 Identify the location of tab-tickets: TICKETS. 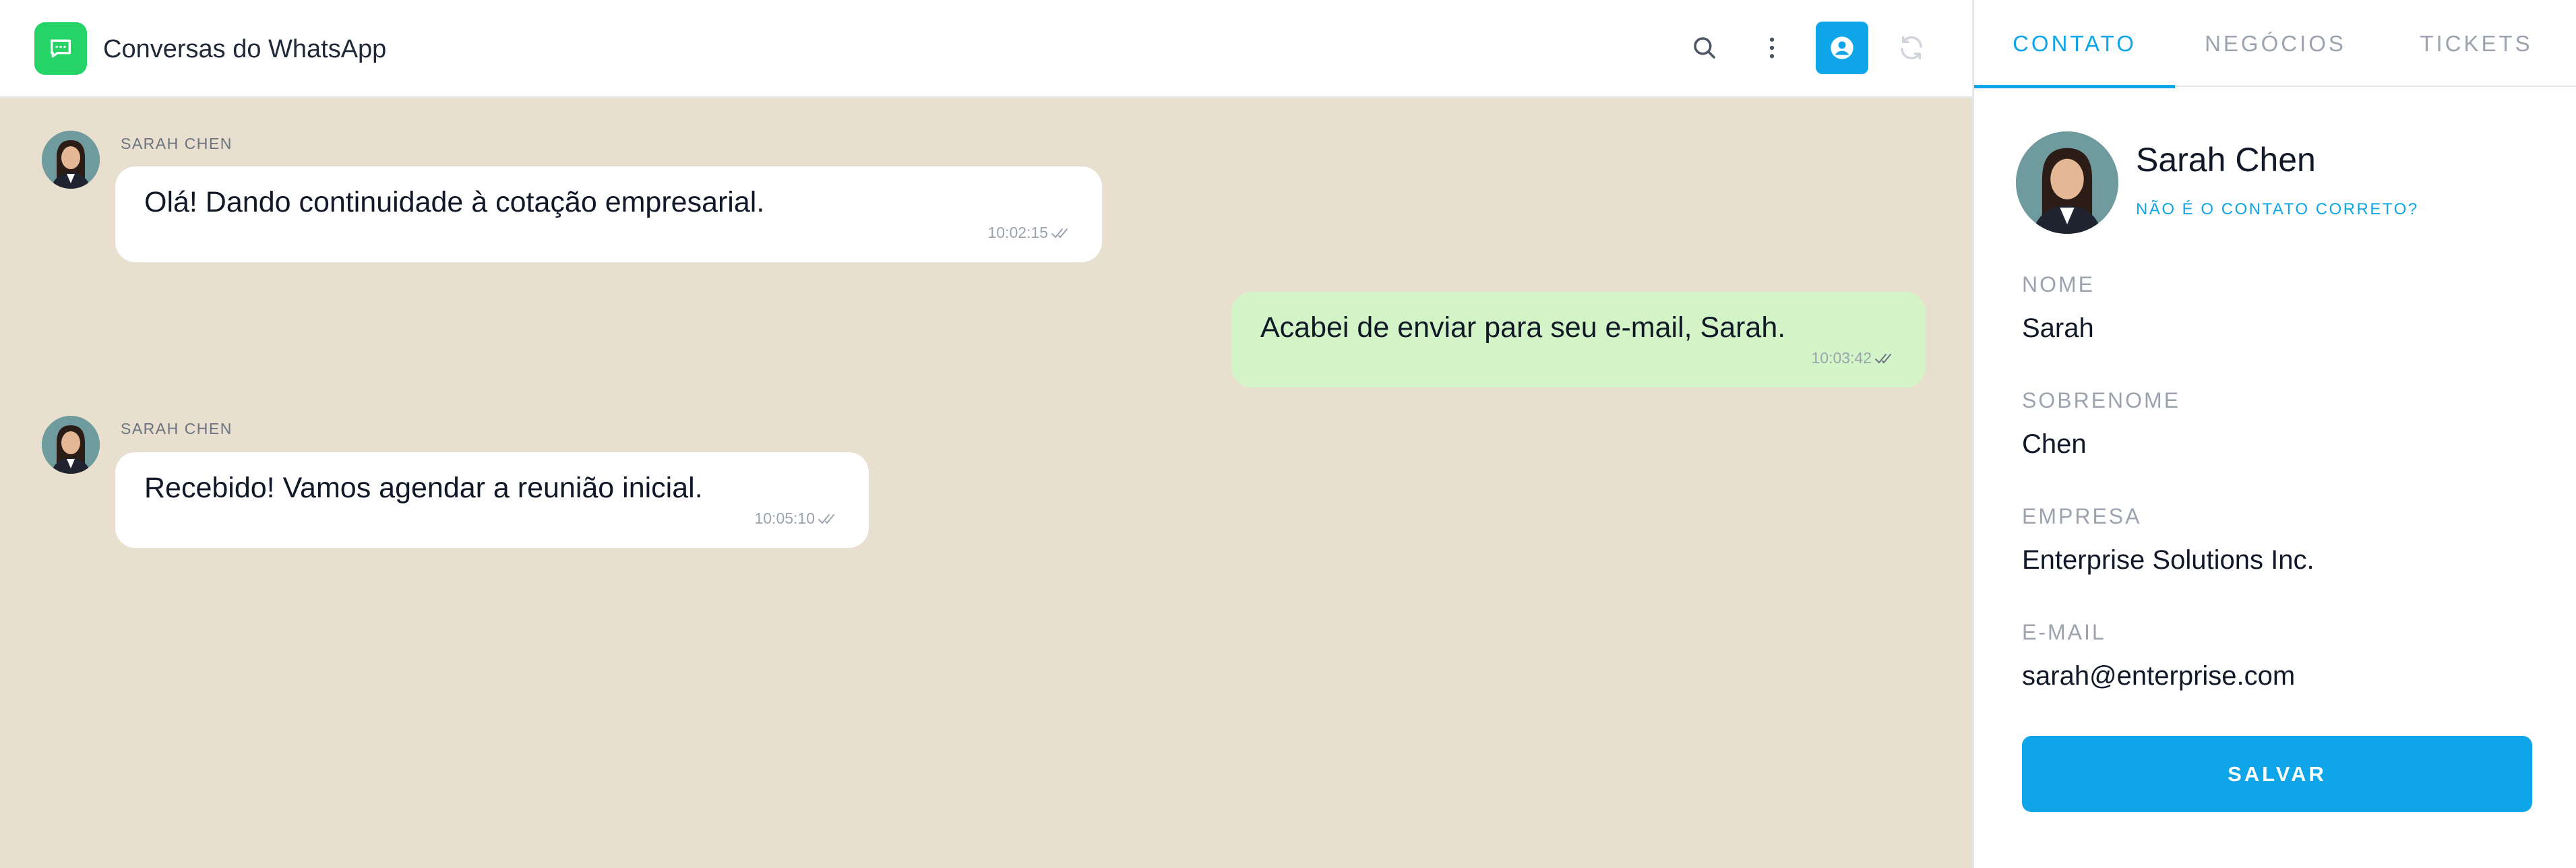
(2476, 43).